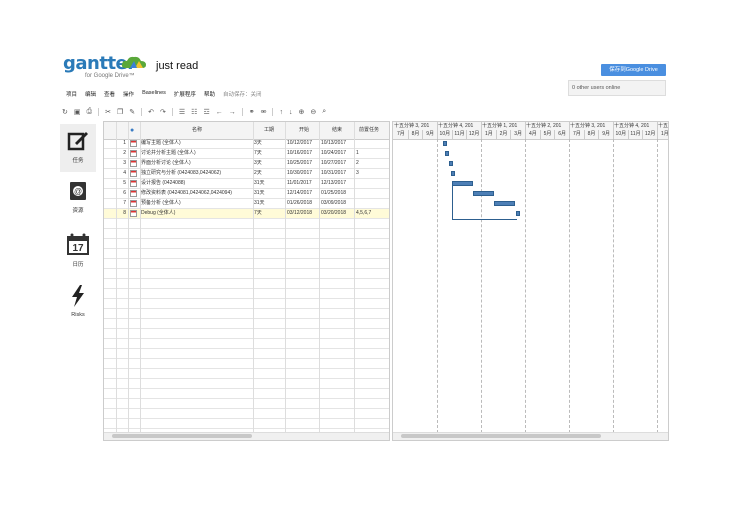 Image resolution: width=750 pixels, height=505 pixels. What do you see at coordinates (121, 163) in the screenshot?
I see `row-number: 3` at bounding box center [121, 163].